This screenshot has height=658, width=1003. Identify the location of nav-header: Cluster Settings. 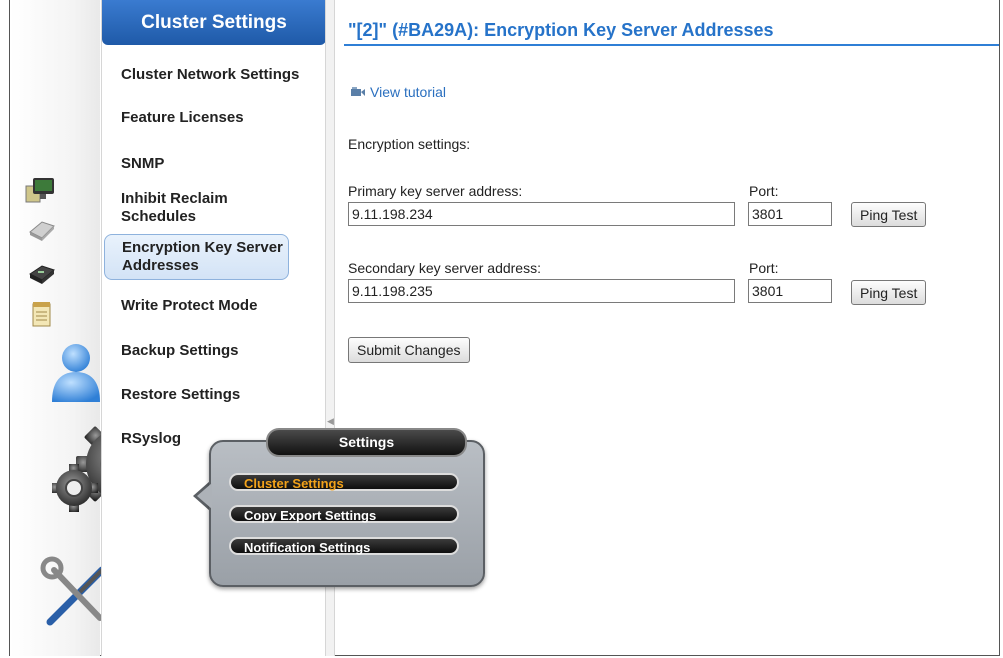
(214, 22).